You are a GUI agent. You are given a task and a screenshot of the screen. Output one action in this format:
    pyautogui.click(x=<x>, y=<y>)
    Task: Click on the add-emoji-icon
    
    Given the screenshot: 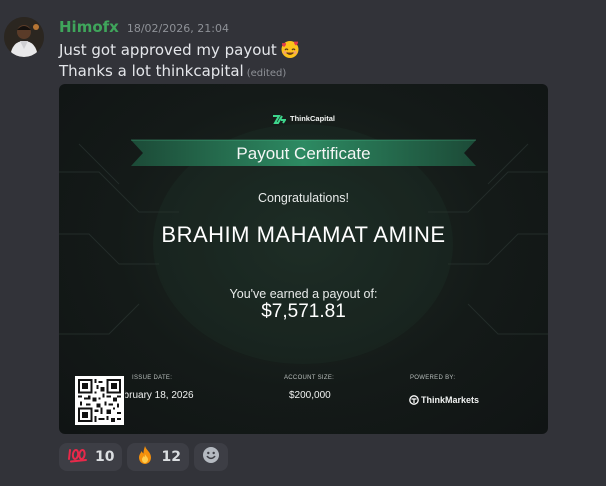 What is the action you would take?
    pyautogui.click(x=211, y=457)
    